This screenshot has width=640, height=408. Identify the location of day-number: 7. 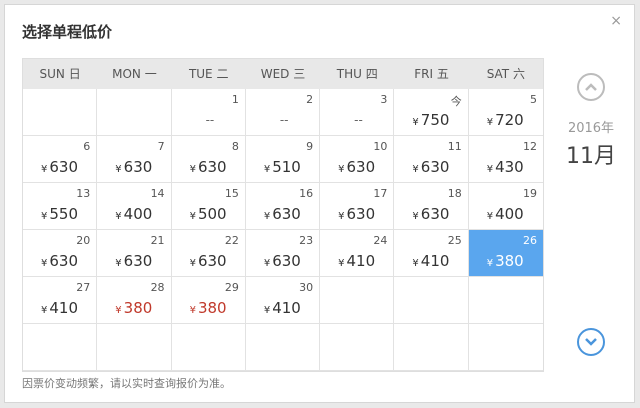
(161, 146).